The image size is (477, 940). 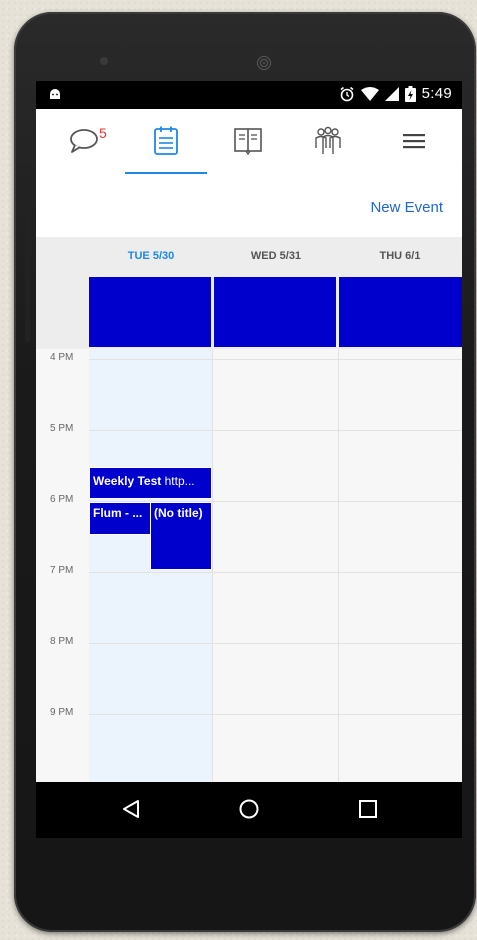 I want to click on people-icon, so click(x=328, y=140).